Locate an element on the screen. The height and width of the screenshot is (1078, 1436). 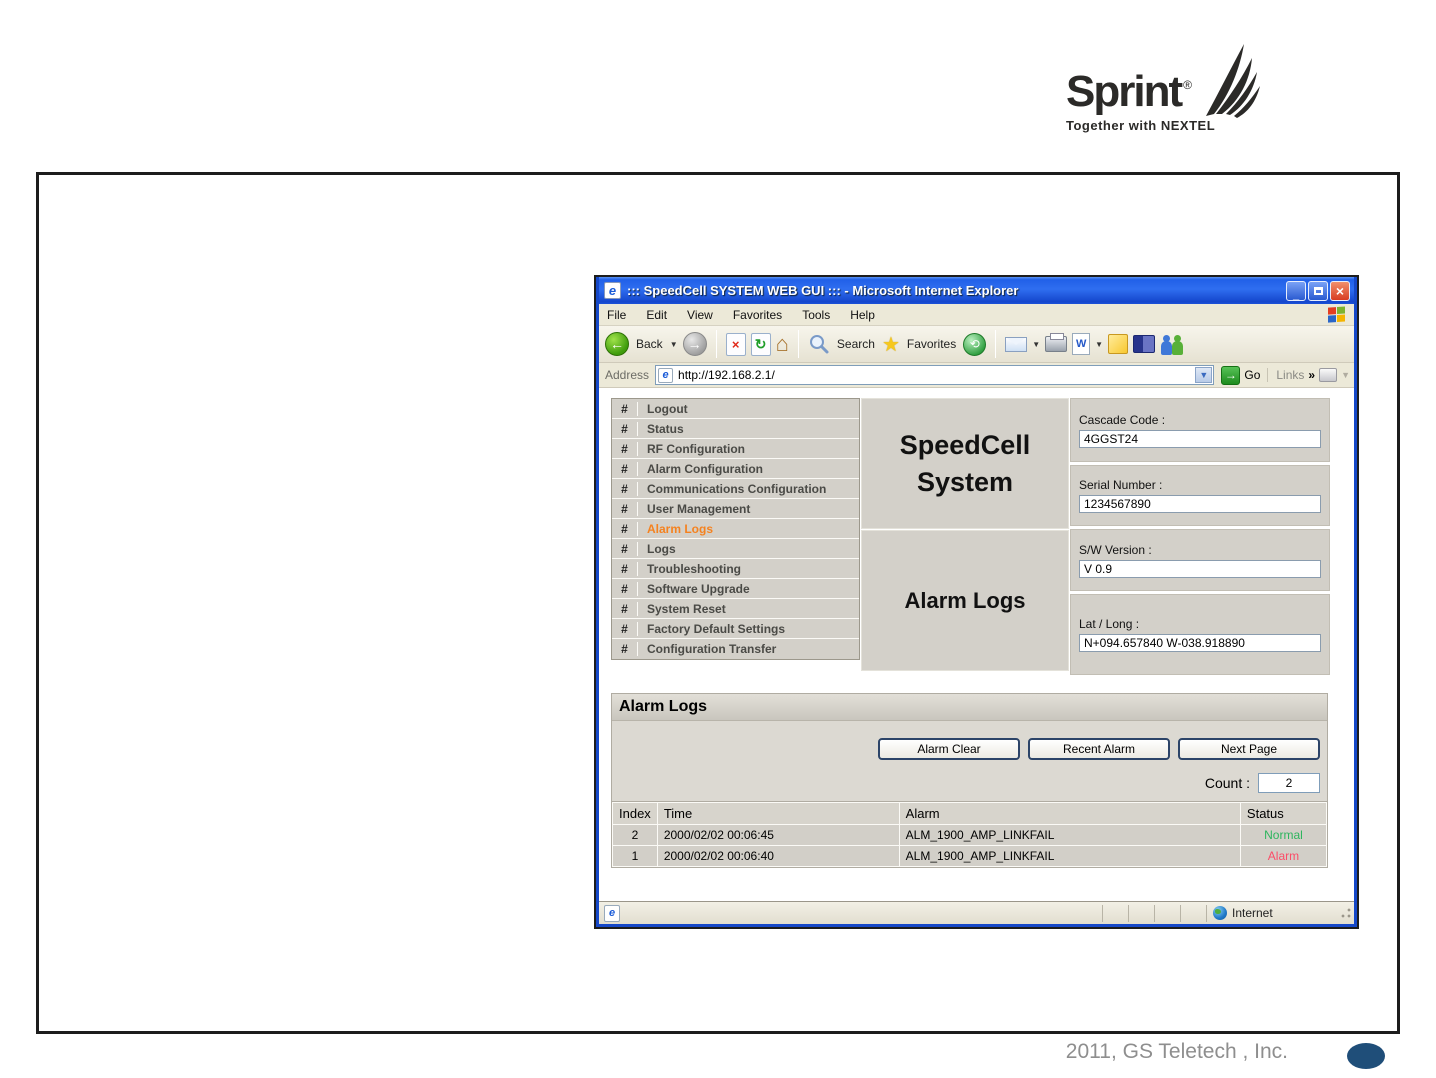
next-page-button: Next Page is located at coordinates (1249, 749).